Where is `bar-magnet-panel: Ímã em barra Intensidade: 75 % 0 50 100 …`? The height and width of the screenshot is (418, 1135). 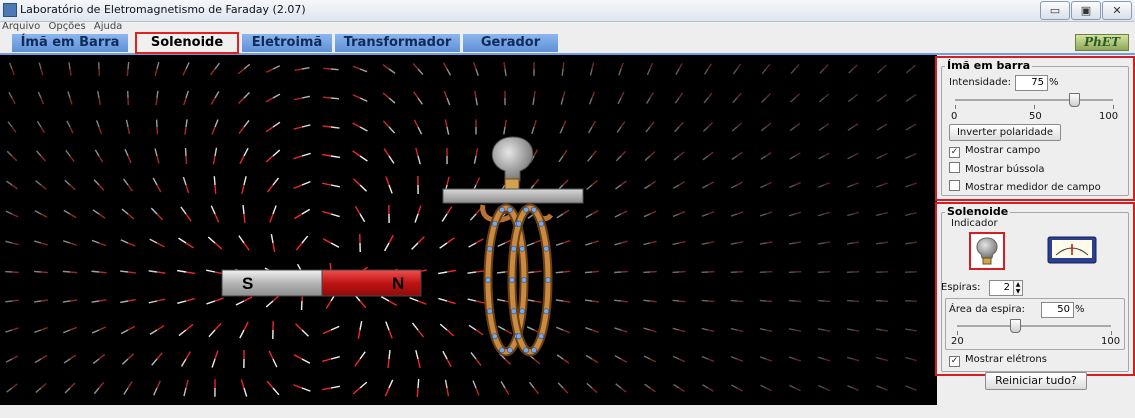 bar-magnet-panel: Ímã em barra Intensidade: 75 % 0 50 100 … is located at coordinates (1035, 128).